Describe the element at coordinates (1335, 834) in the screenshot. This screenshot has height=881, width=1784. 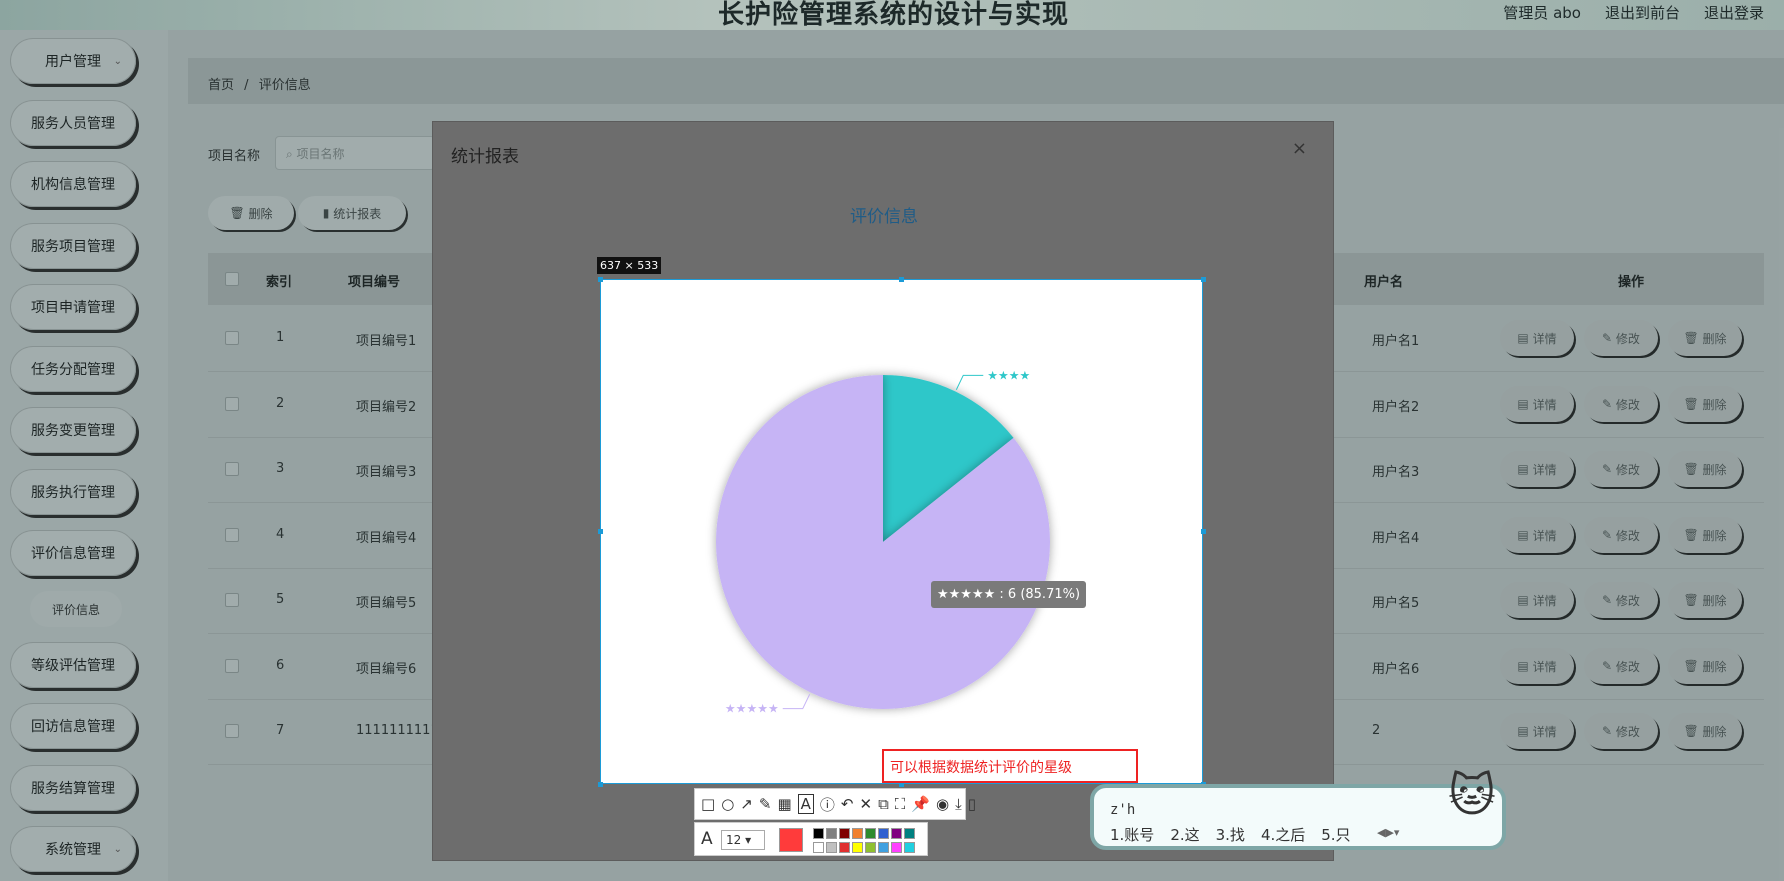
I see `ime-candidate: 5.只` at that location.